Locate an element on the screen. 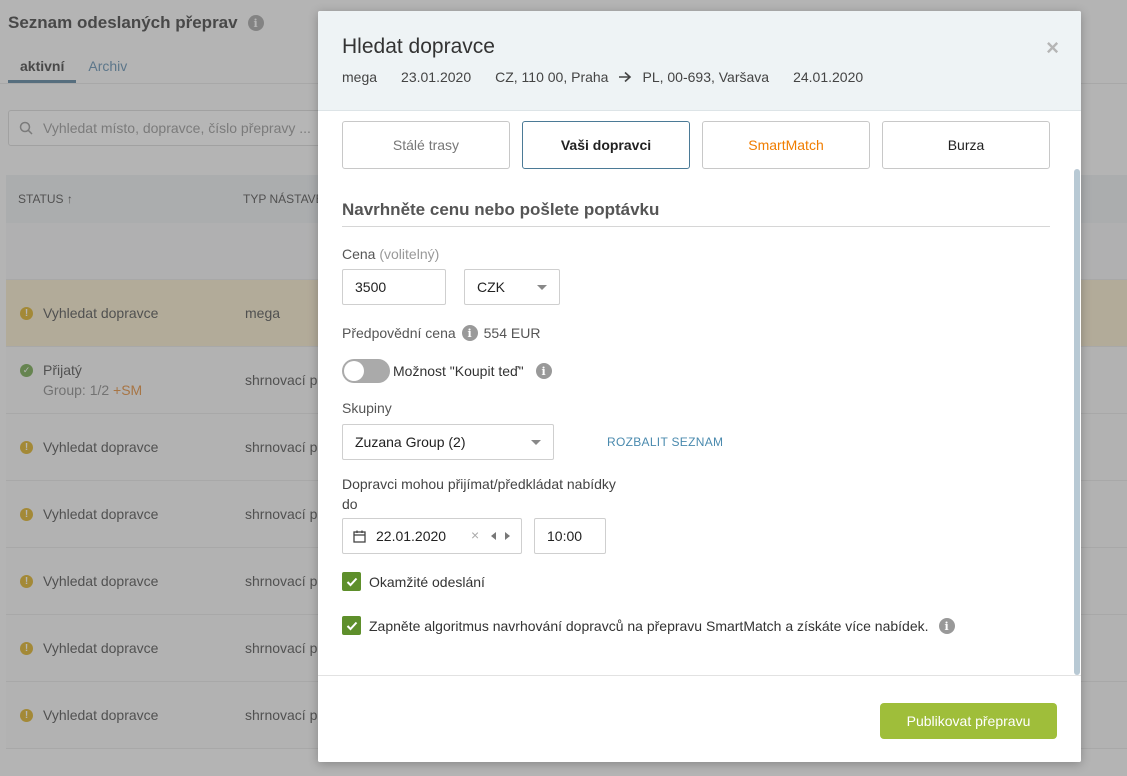 This screenshot has width=1127, height=776. price-input: 3500 is located at coordinates (394, 287).